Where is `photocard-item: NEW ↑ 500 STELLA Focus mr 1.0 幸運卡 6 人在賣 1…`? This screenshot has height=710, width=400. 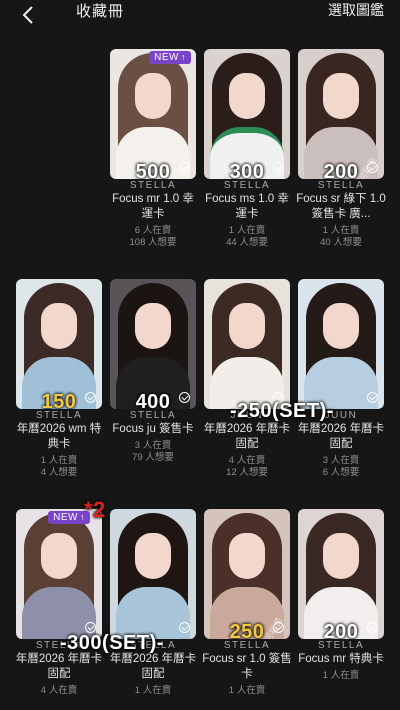 photocard-item: NEW ↑ 500 STELLA Focus mr 1.0 幸運卡 6 人在賣 1… is located at coordinates (154, 149).